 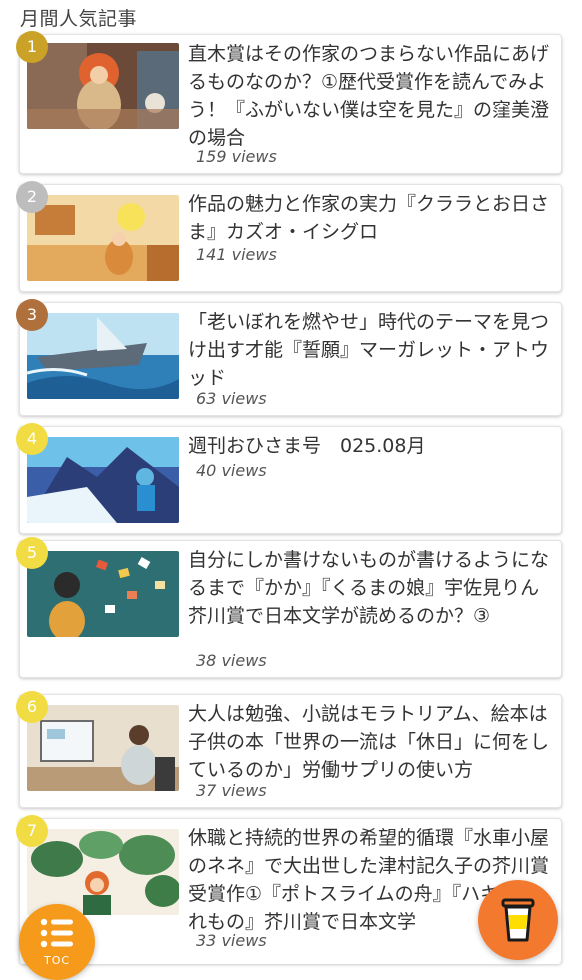 I want to click on list-icon, so click(x=56, y=933).